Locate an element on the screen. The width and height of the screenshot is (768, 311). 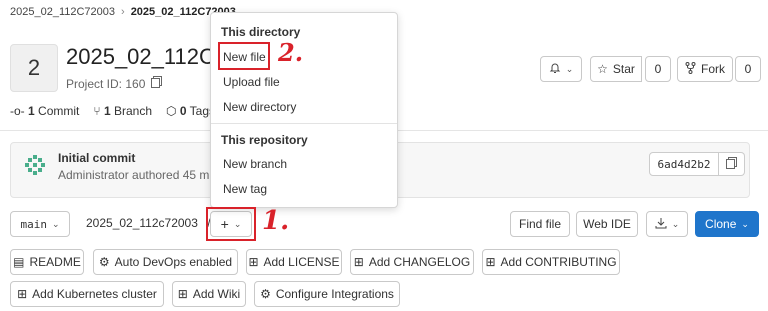
highlight-new-file is located at coordinates (244, 56).